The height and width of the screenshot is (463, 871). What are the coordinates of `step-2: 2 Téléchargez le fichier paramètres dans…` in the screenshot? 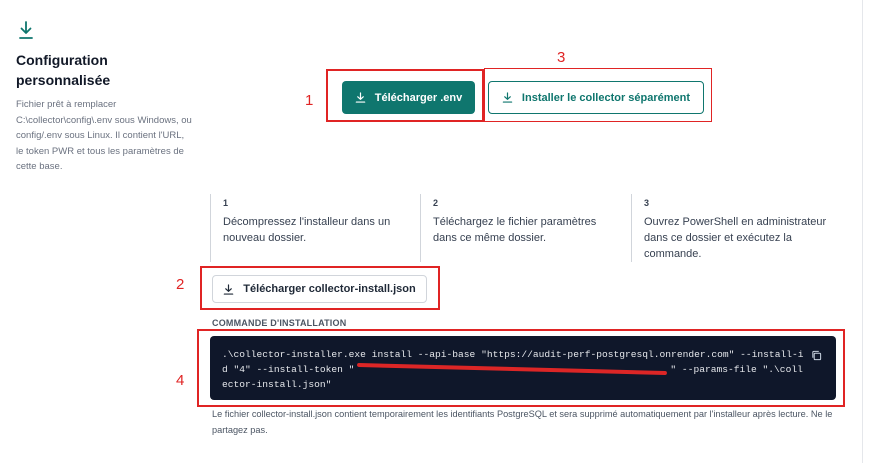 It's located at (520, 228).